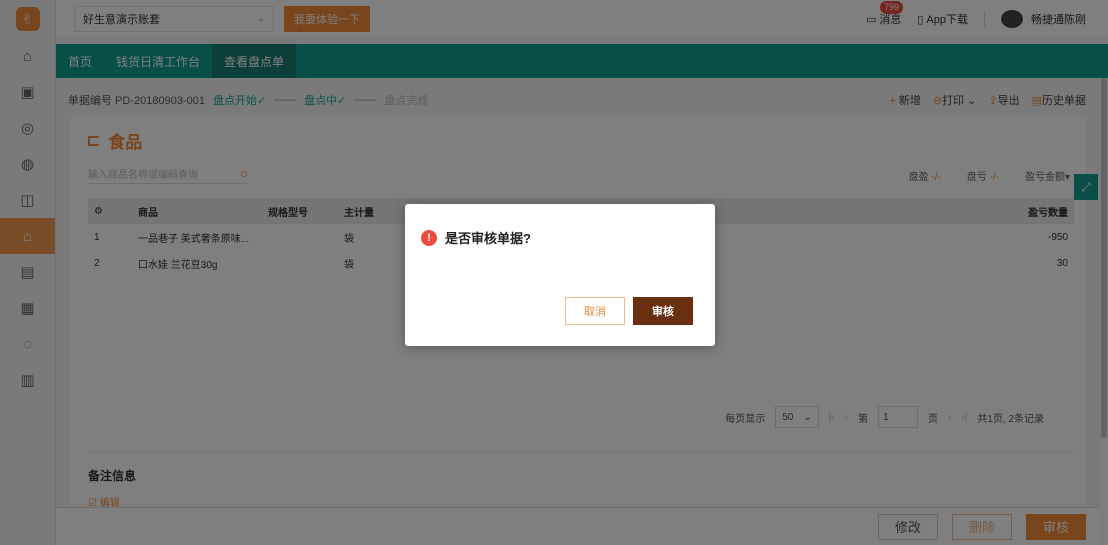  Describe the element at coordinates (488, 238) in the screenshot. I see `dialog-message: 是否审核单据?` at that location.